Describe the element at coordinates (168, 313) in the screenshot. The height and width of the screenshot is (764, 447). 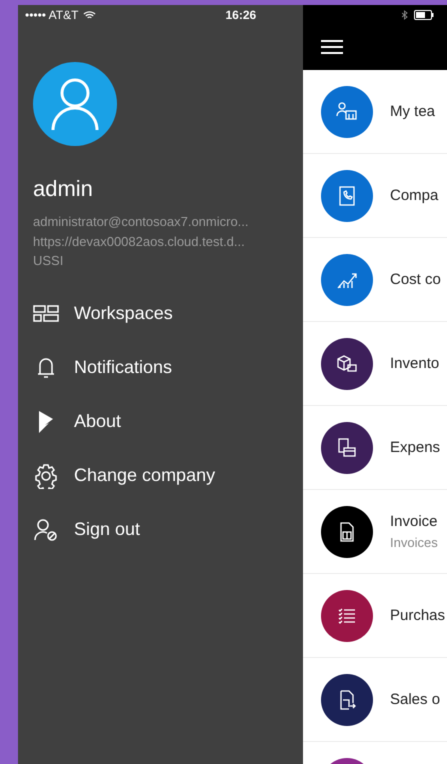
I see `menu-item: Workspaces` at that location.